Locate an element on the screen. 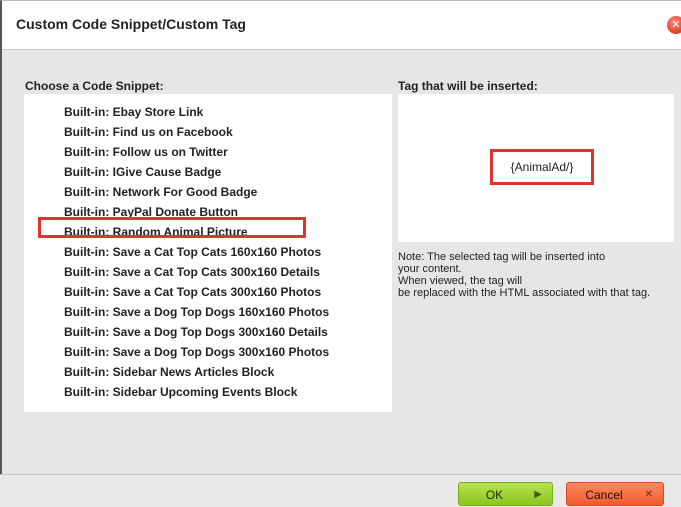 This screenshot has width=681, height=507. snippet-item: Built-in: Network For Good Badge is located at coordinates (208, 192).